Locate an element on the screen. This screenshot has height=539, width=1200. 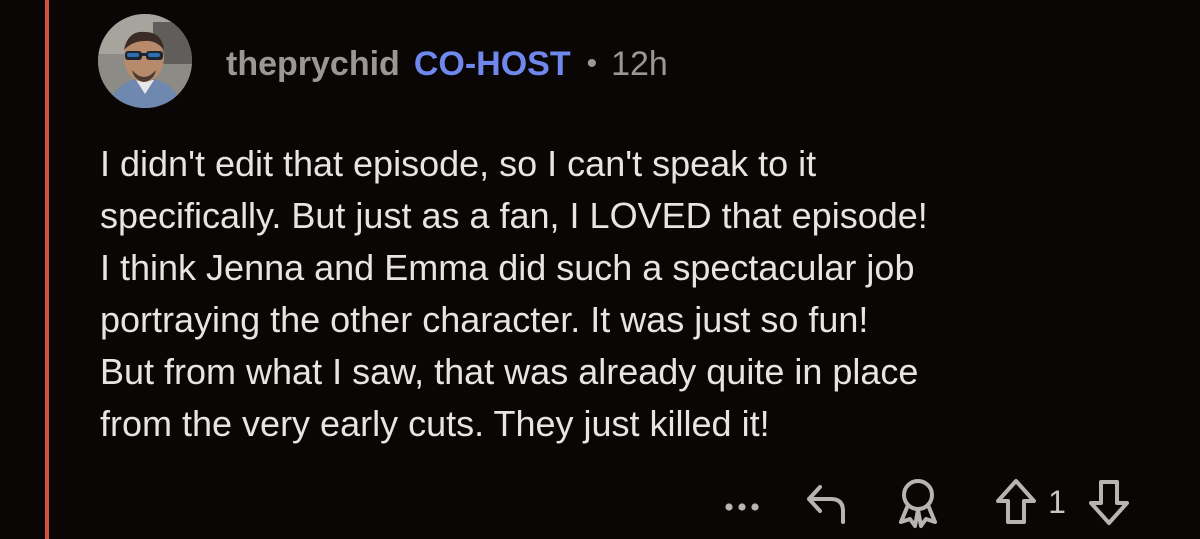
award-icon is located at coordinates (918, 503).